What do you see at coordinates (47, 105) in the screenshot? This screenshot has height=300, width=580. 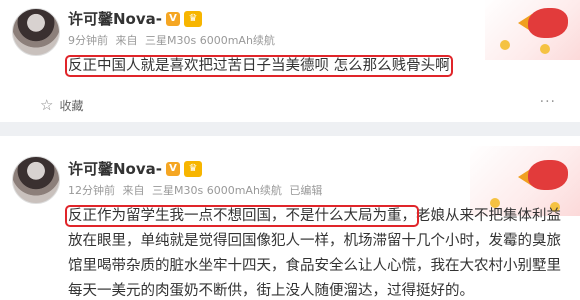 I see `star-icon: ☆` at bounding box center [47, 105].